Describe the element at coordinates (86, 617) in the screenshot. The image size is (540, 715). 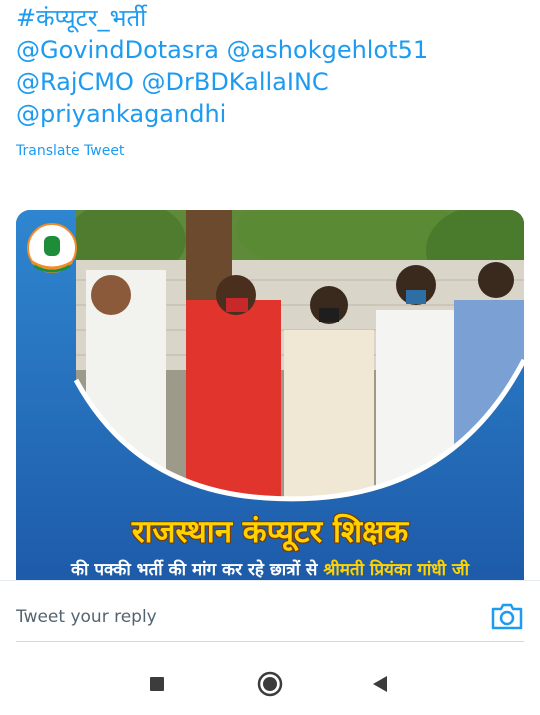
I see `reply-input: Tweet your reply` at that location.